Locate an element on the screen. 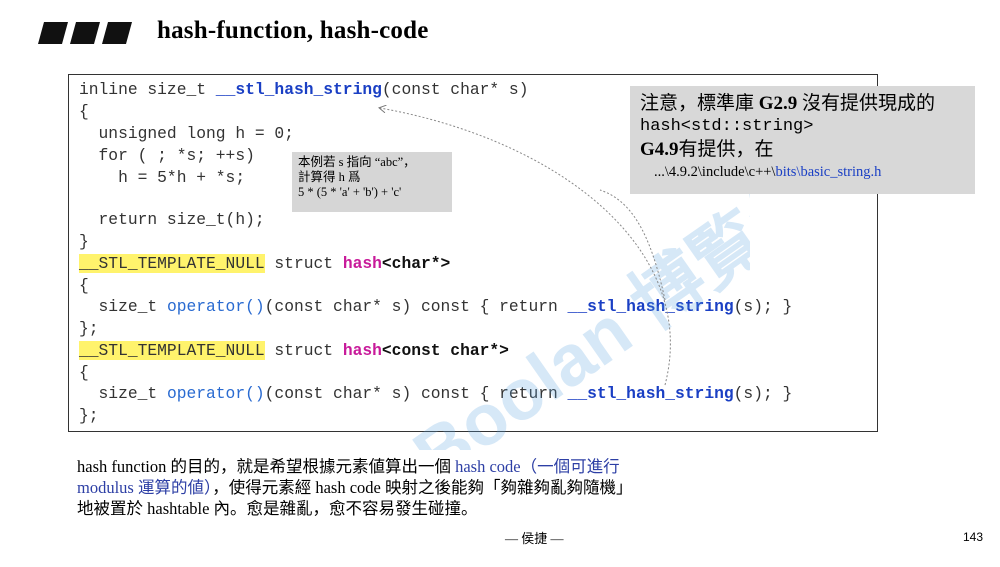  code-line-8: __STL_TEMPLATE_NULL struct hash<char*> is located at coordinates (265, 263).